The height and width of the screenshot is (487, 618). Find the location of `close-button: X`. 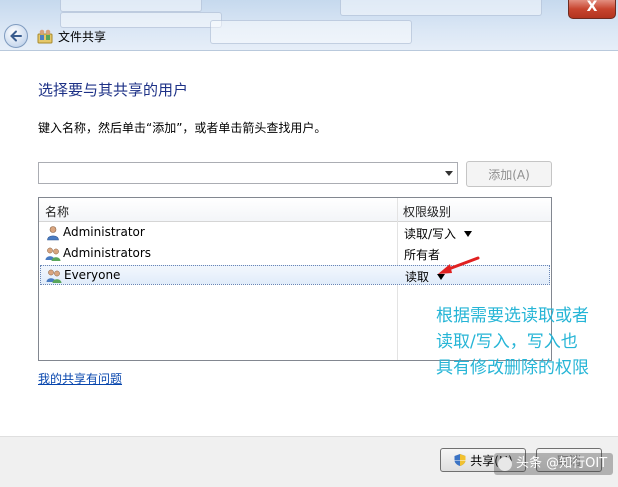

close-button: X is located at coordinates (592, 9).